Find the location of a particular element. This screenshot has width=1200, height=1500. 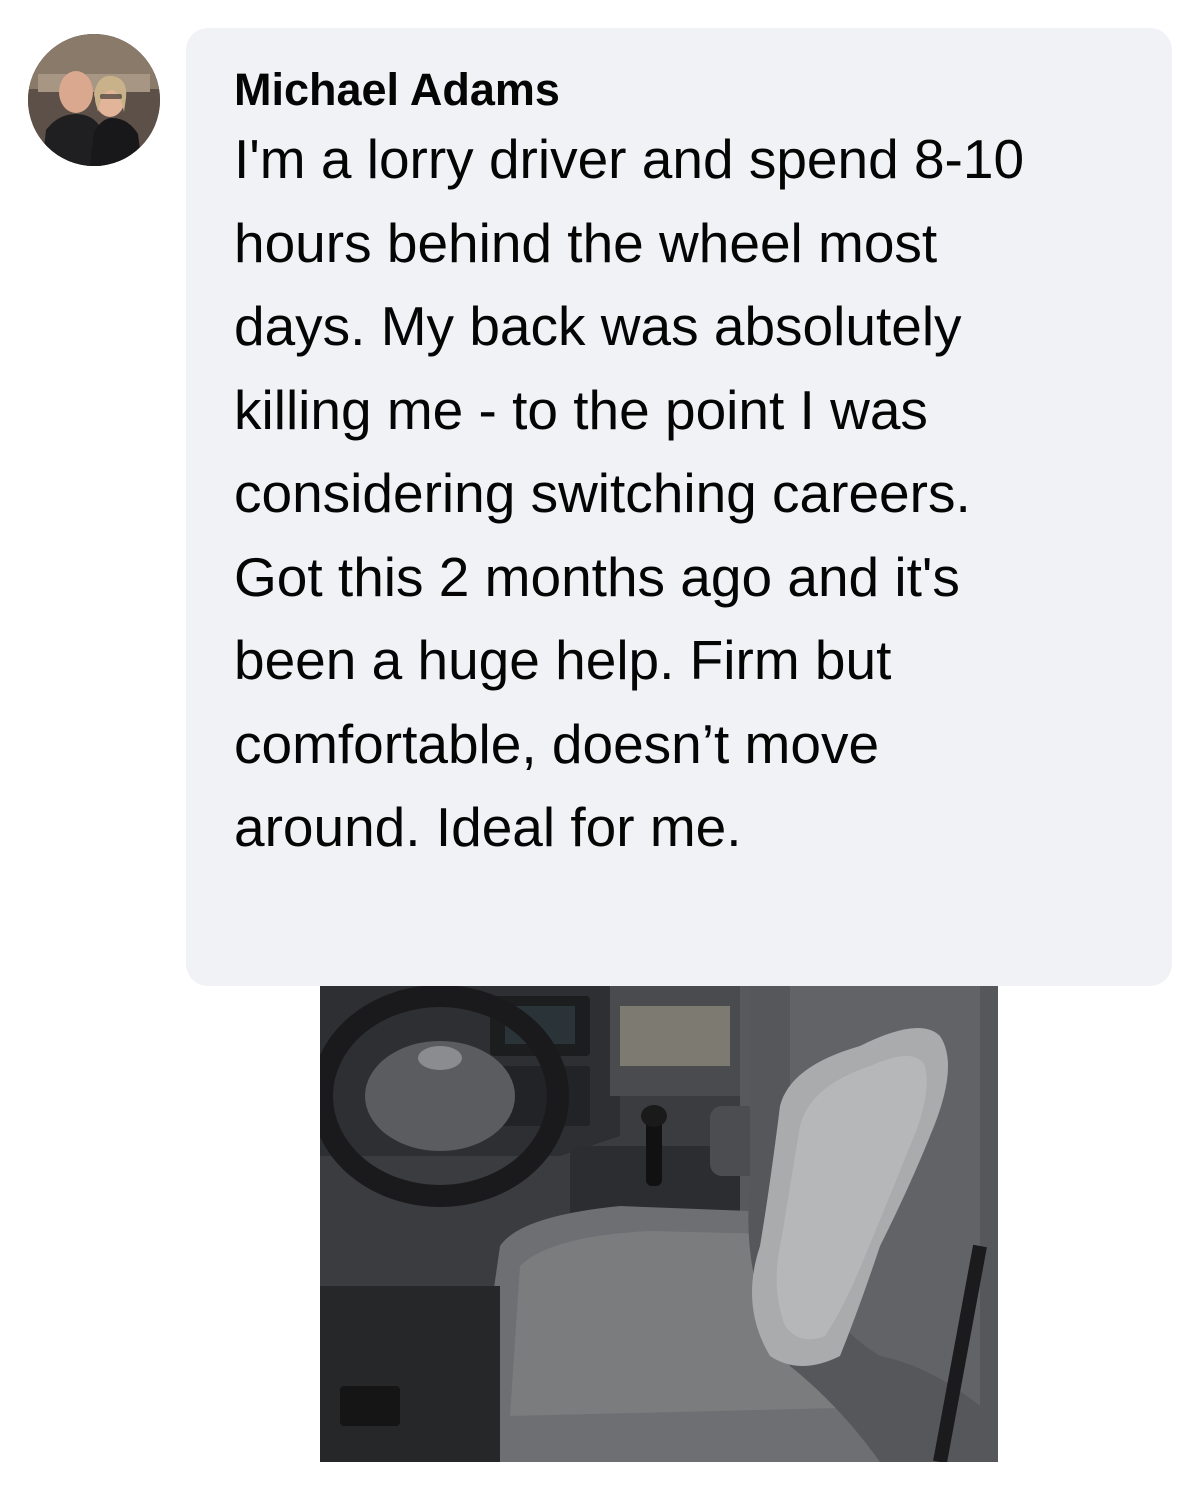

avatar-photo is located at coordinates (94, 100).